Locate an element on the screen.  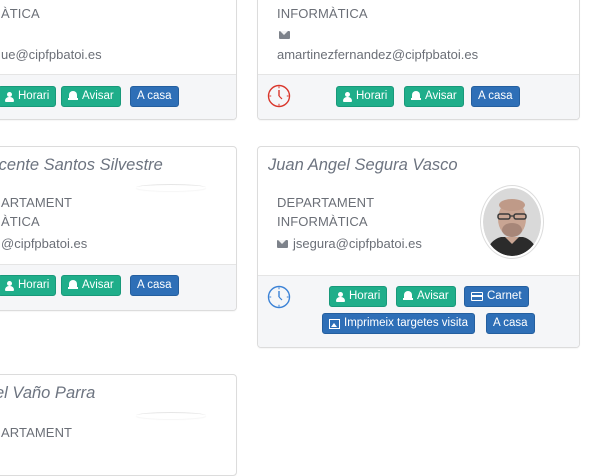
avatar is located at coordinates (512, 222).